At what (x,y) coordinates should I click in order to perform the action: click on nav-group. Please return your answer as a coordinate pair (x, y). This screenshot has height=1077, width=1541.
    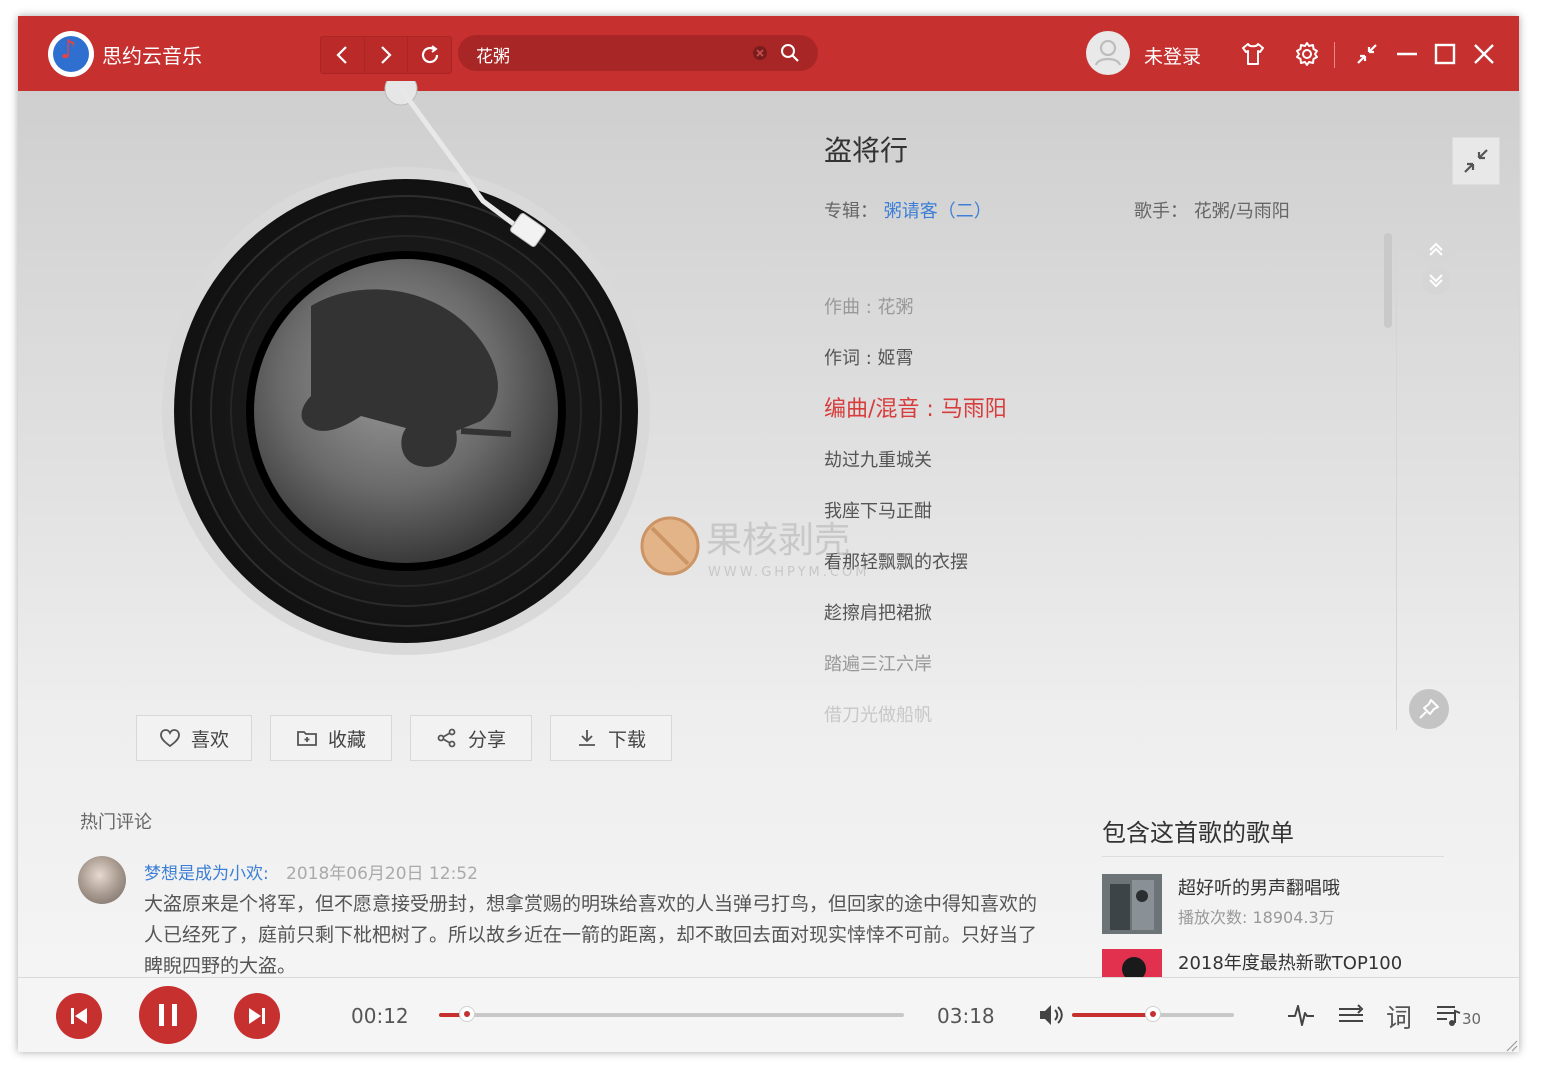
    Looking at the image, I should click on (386, 55).